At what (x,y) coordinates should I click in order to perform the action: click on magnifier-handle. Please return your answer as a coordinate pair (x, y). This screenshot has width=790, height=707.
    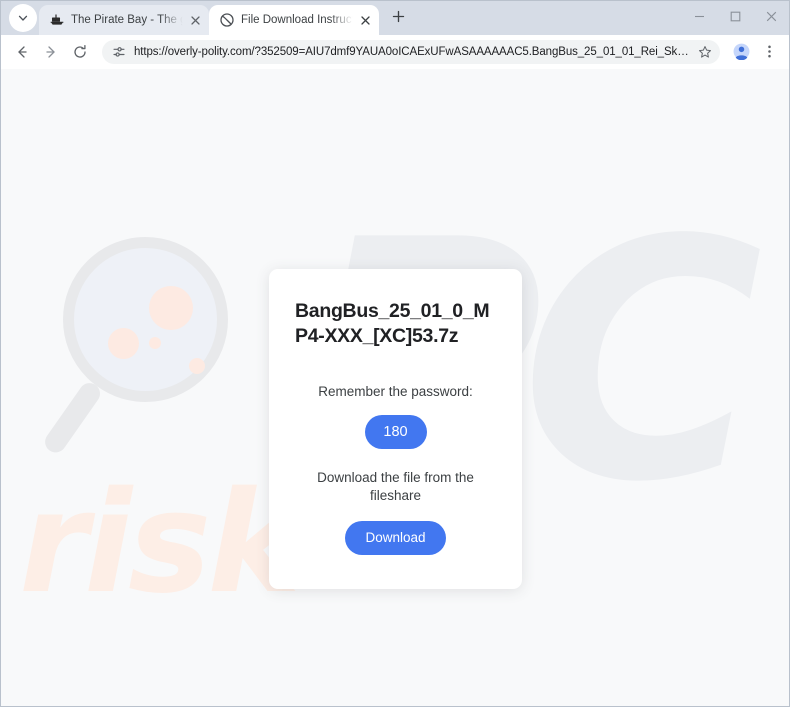
    Looking at the image, I should click on (73, 417).